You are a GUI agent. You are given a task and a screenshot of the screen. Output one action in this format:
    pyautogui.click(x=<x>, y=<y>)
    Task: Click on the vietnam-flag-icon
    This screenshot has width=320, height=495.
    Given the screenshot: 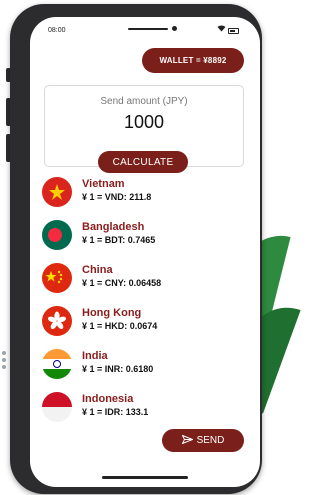 What is the action you would take?
    pyautogui.click(x=57, y=192)
    